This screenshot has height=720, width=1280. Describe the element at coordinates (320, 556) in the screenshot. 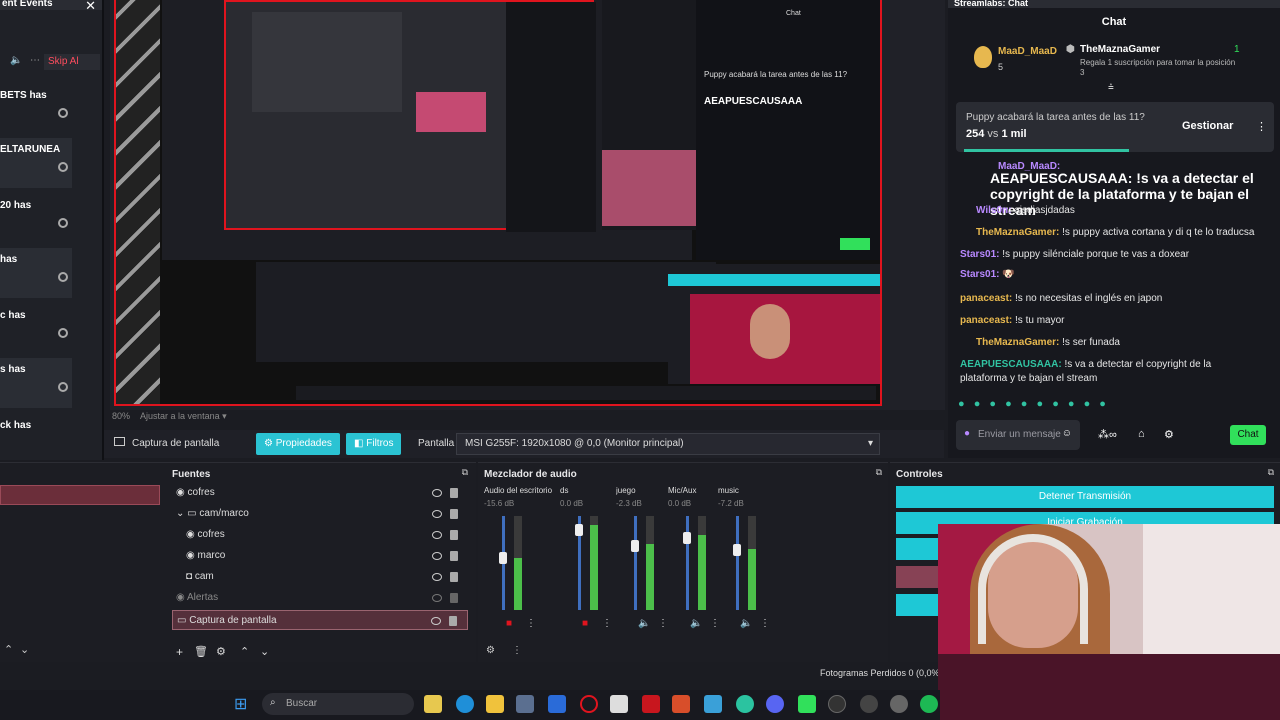

I see `source-item: ◉ marco` at that location.